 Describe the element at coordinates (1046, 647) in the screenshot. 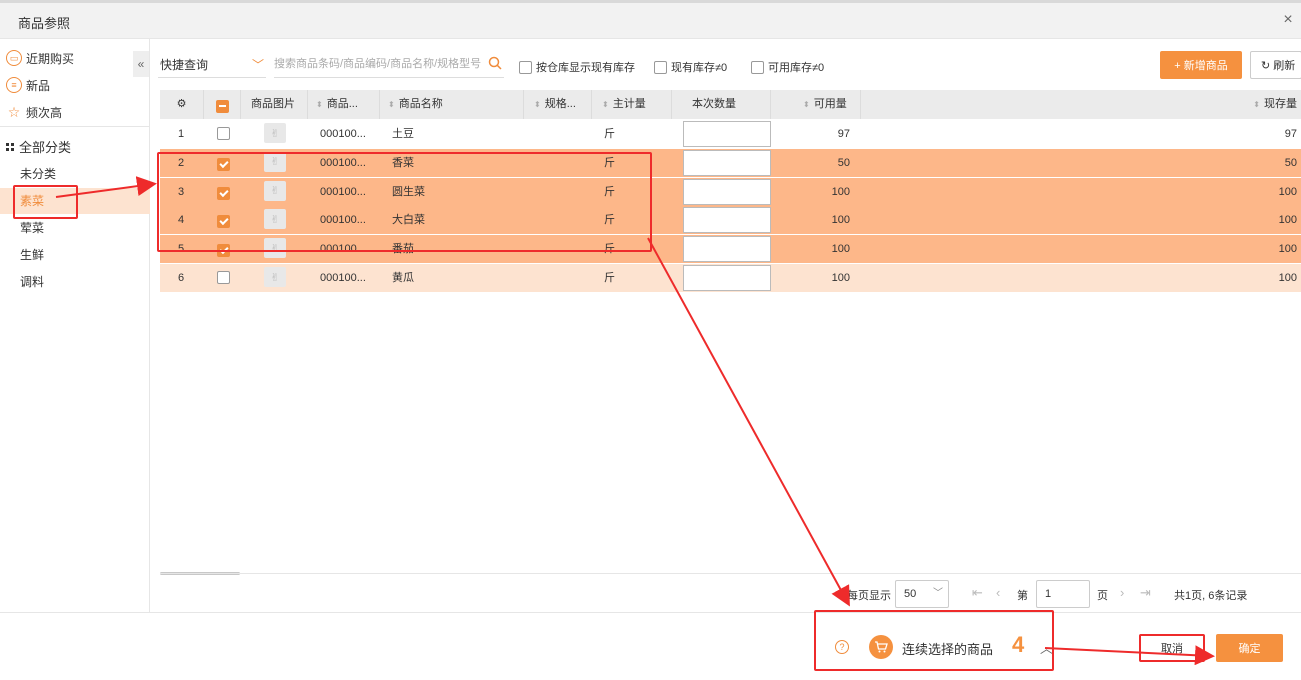

I see `chevron-up-icon: ︿` at that location.